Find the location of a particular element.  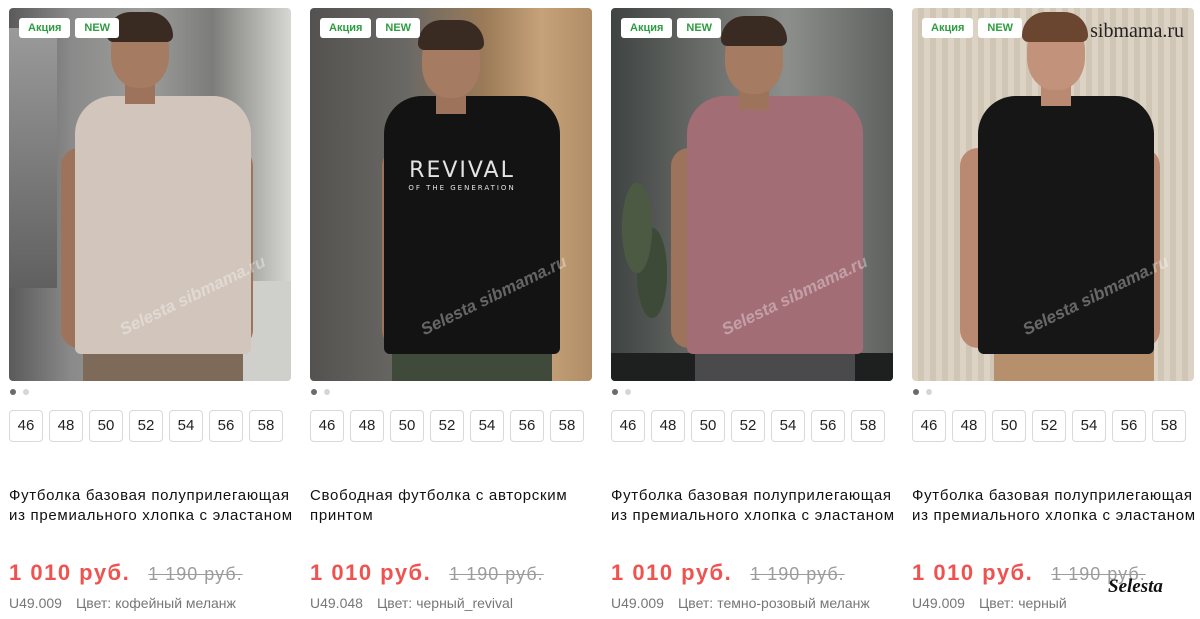

product-meta: U49.009 Цвет: темно-розовый меланж is located at coordinates (752, 603).